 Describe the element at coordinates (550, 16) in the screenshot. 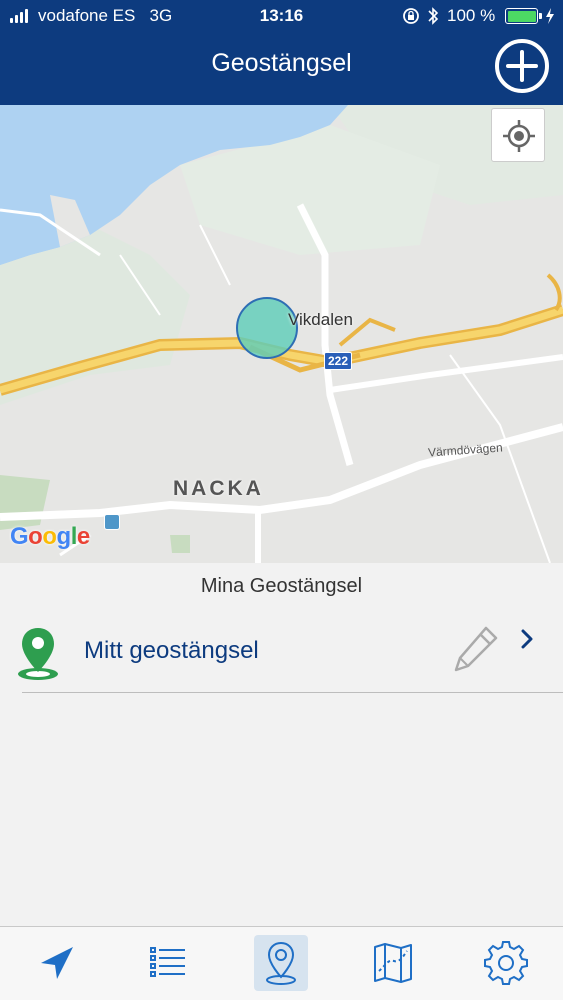

I see `charging-icon` at that location.